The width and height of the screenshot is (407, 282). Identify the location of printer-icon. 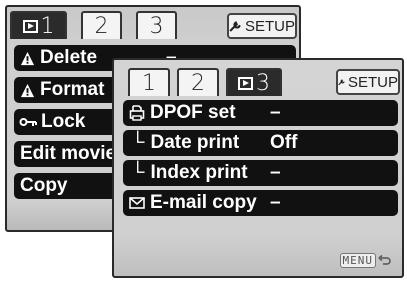
(137, 113).